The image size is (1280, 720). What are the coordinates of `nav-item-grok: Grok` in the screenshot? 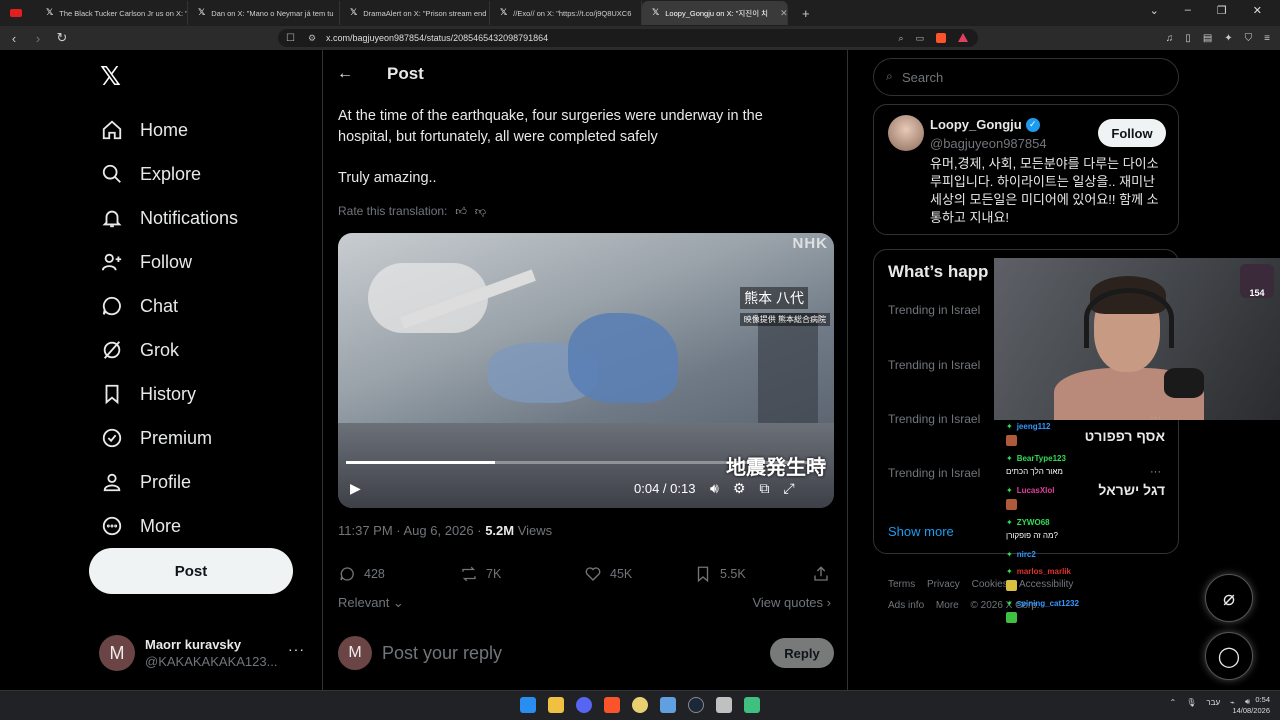 It's located at (169, 350).